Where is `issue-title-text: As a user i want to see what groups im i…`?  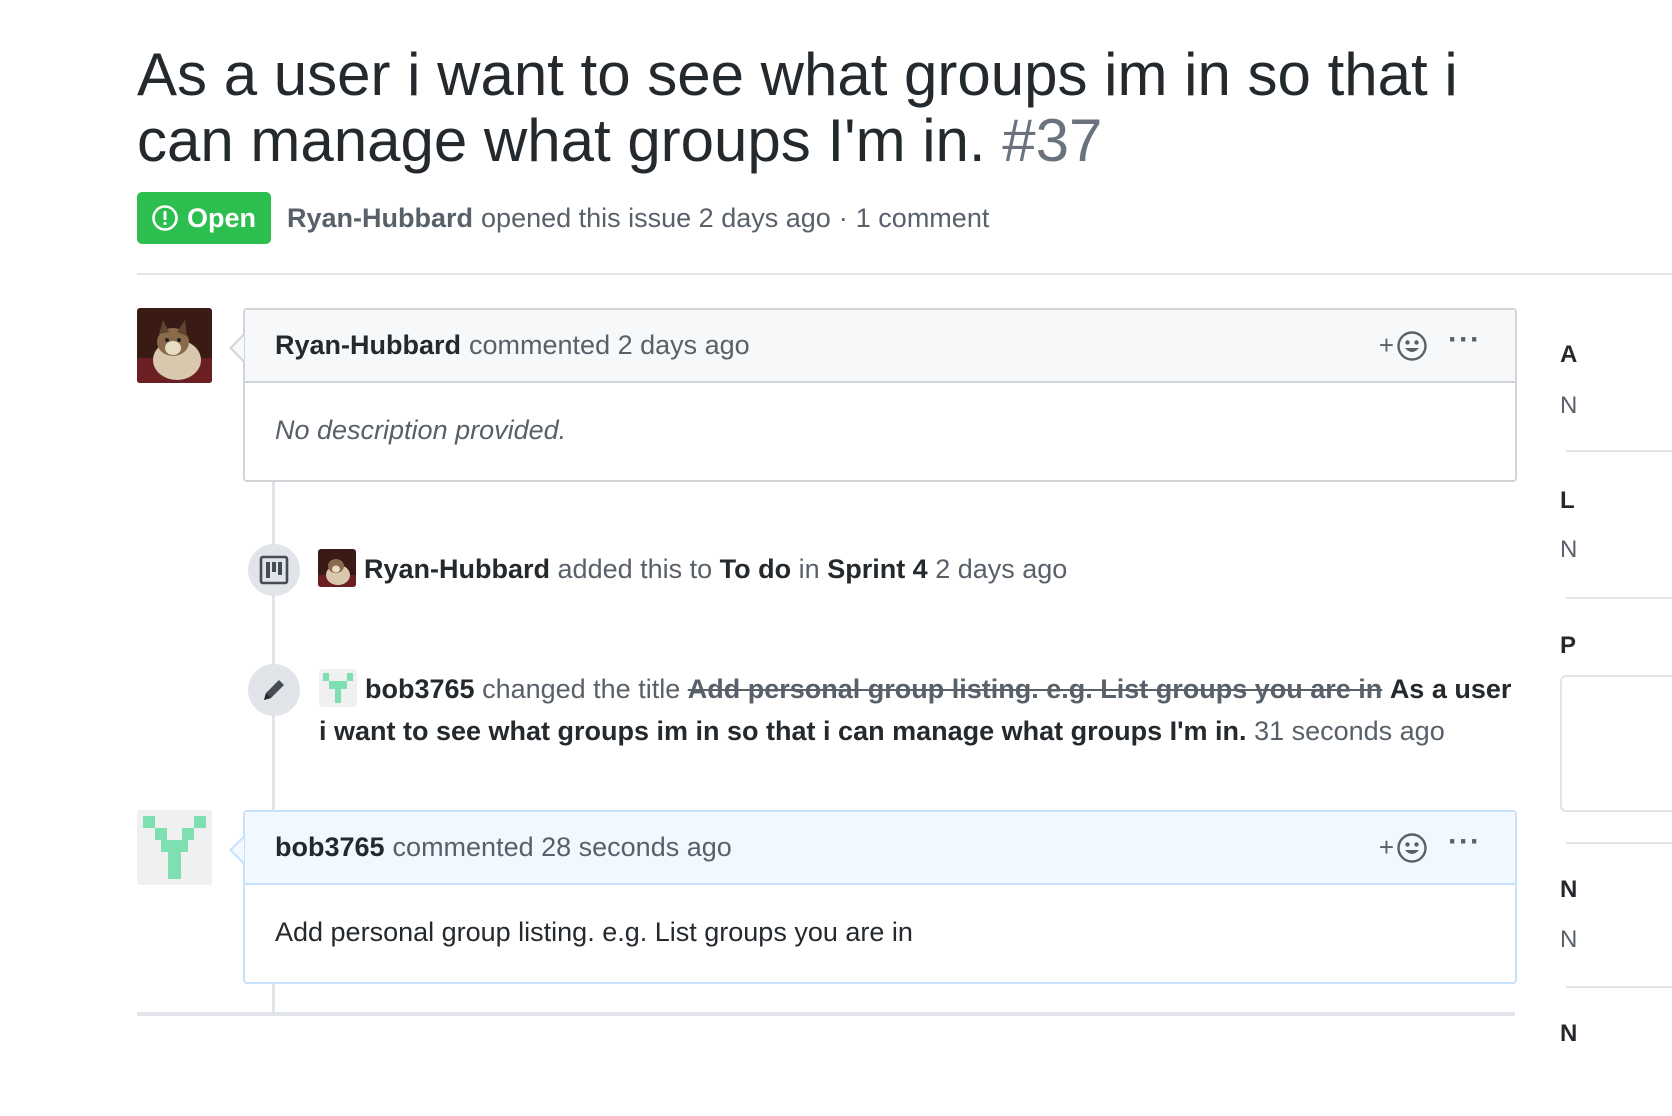
issue-title-text: As a user i want to see what groups im i… is located at coordinates (797, 107).